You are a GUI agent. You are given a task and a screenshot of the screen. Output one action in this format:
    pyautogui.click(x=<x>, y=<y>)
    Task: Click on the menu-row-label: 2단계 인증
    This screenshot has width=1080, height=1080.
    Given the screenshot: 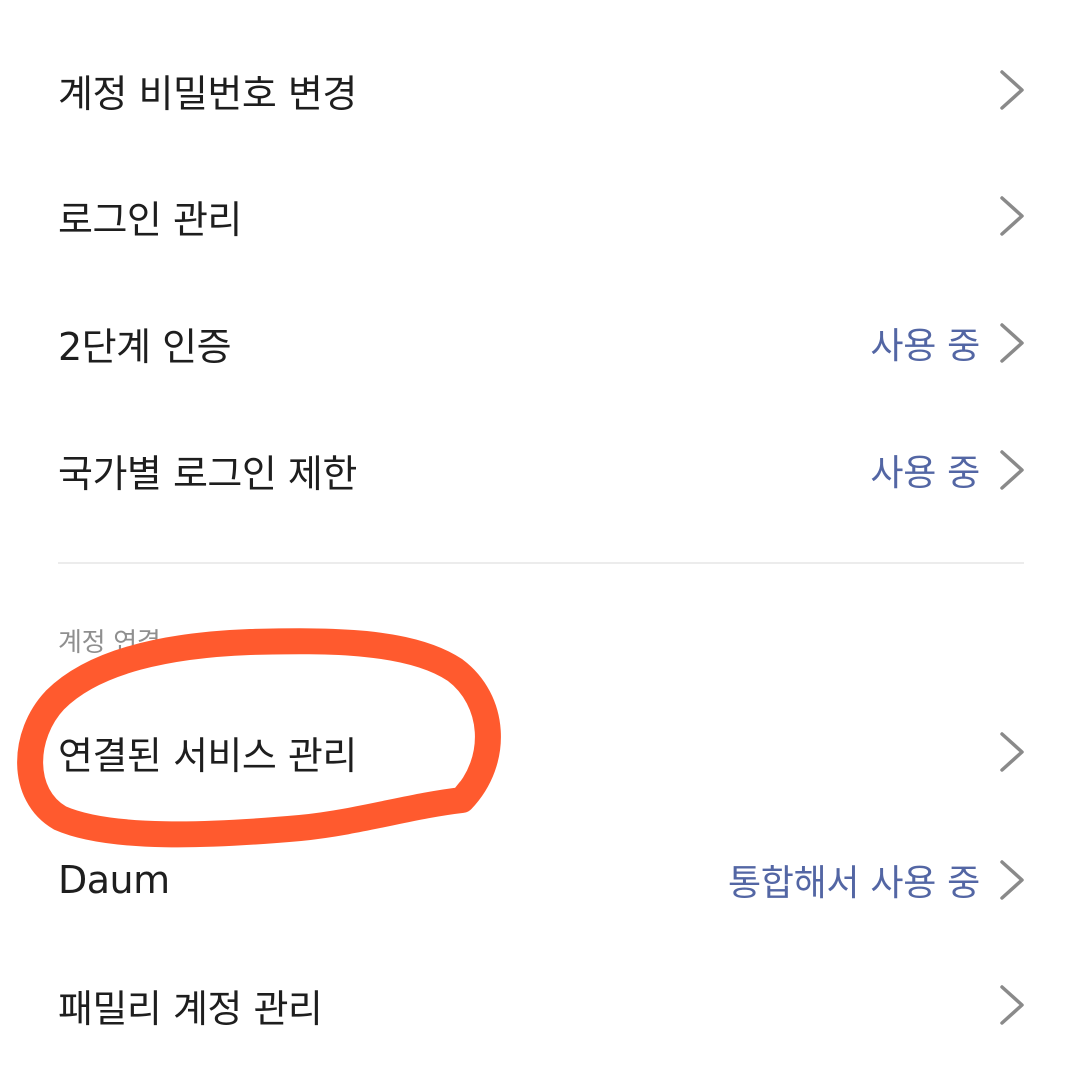 What is the action you would take?
    pyautogui.click(x=145, y=346)
    